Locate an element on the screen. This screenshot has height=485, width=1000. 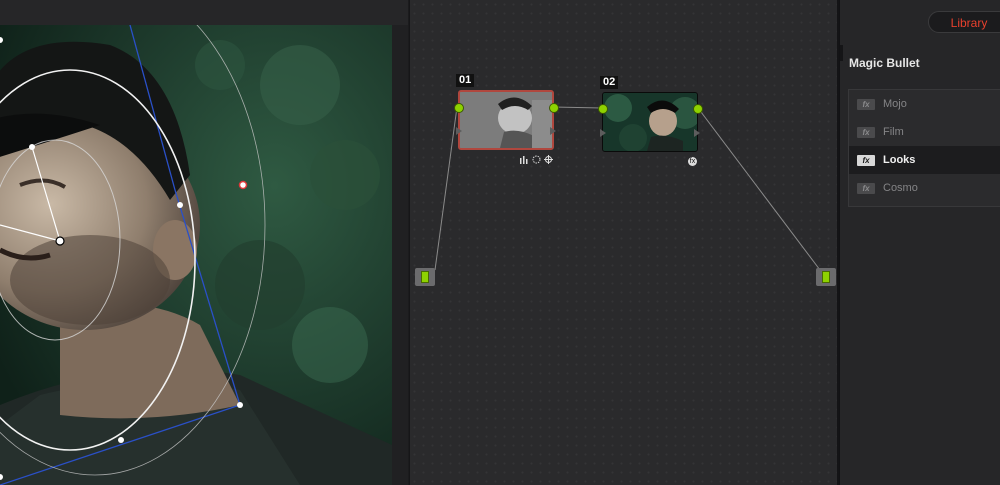
node-02-thumbnail is located at coordinates (650, 122).